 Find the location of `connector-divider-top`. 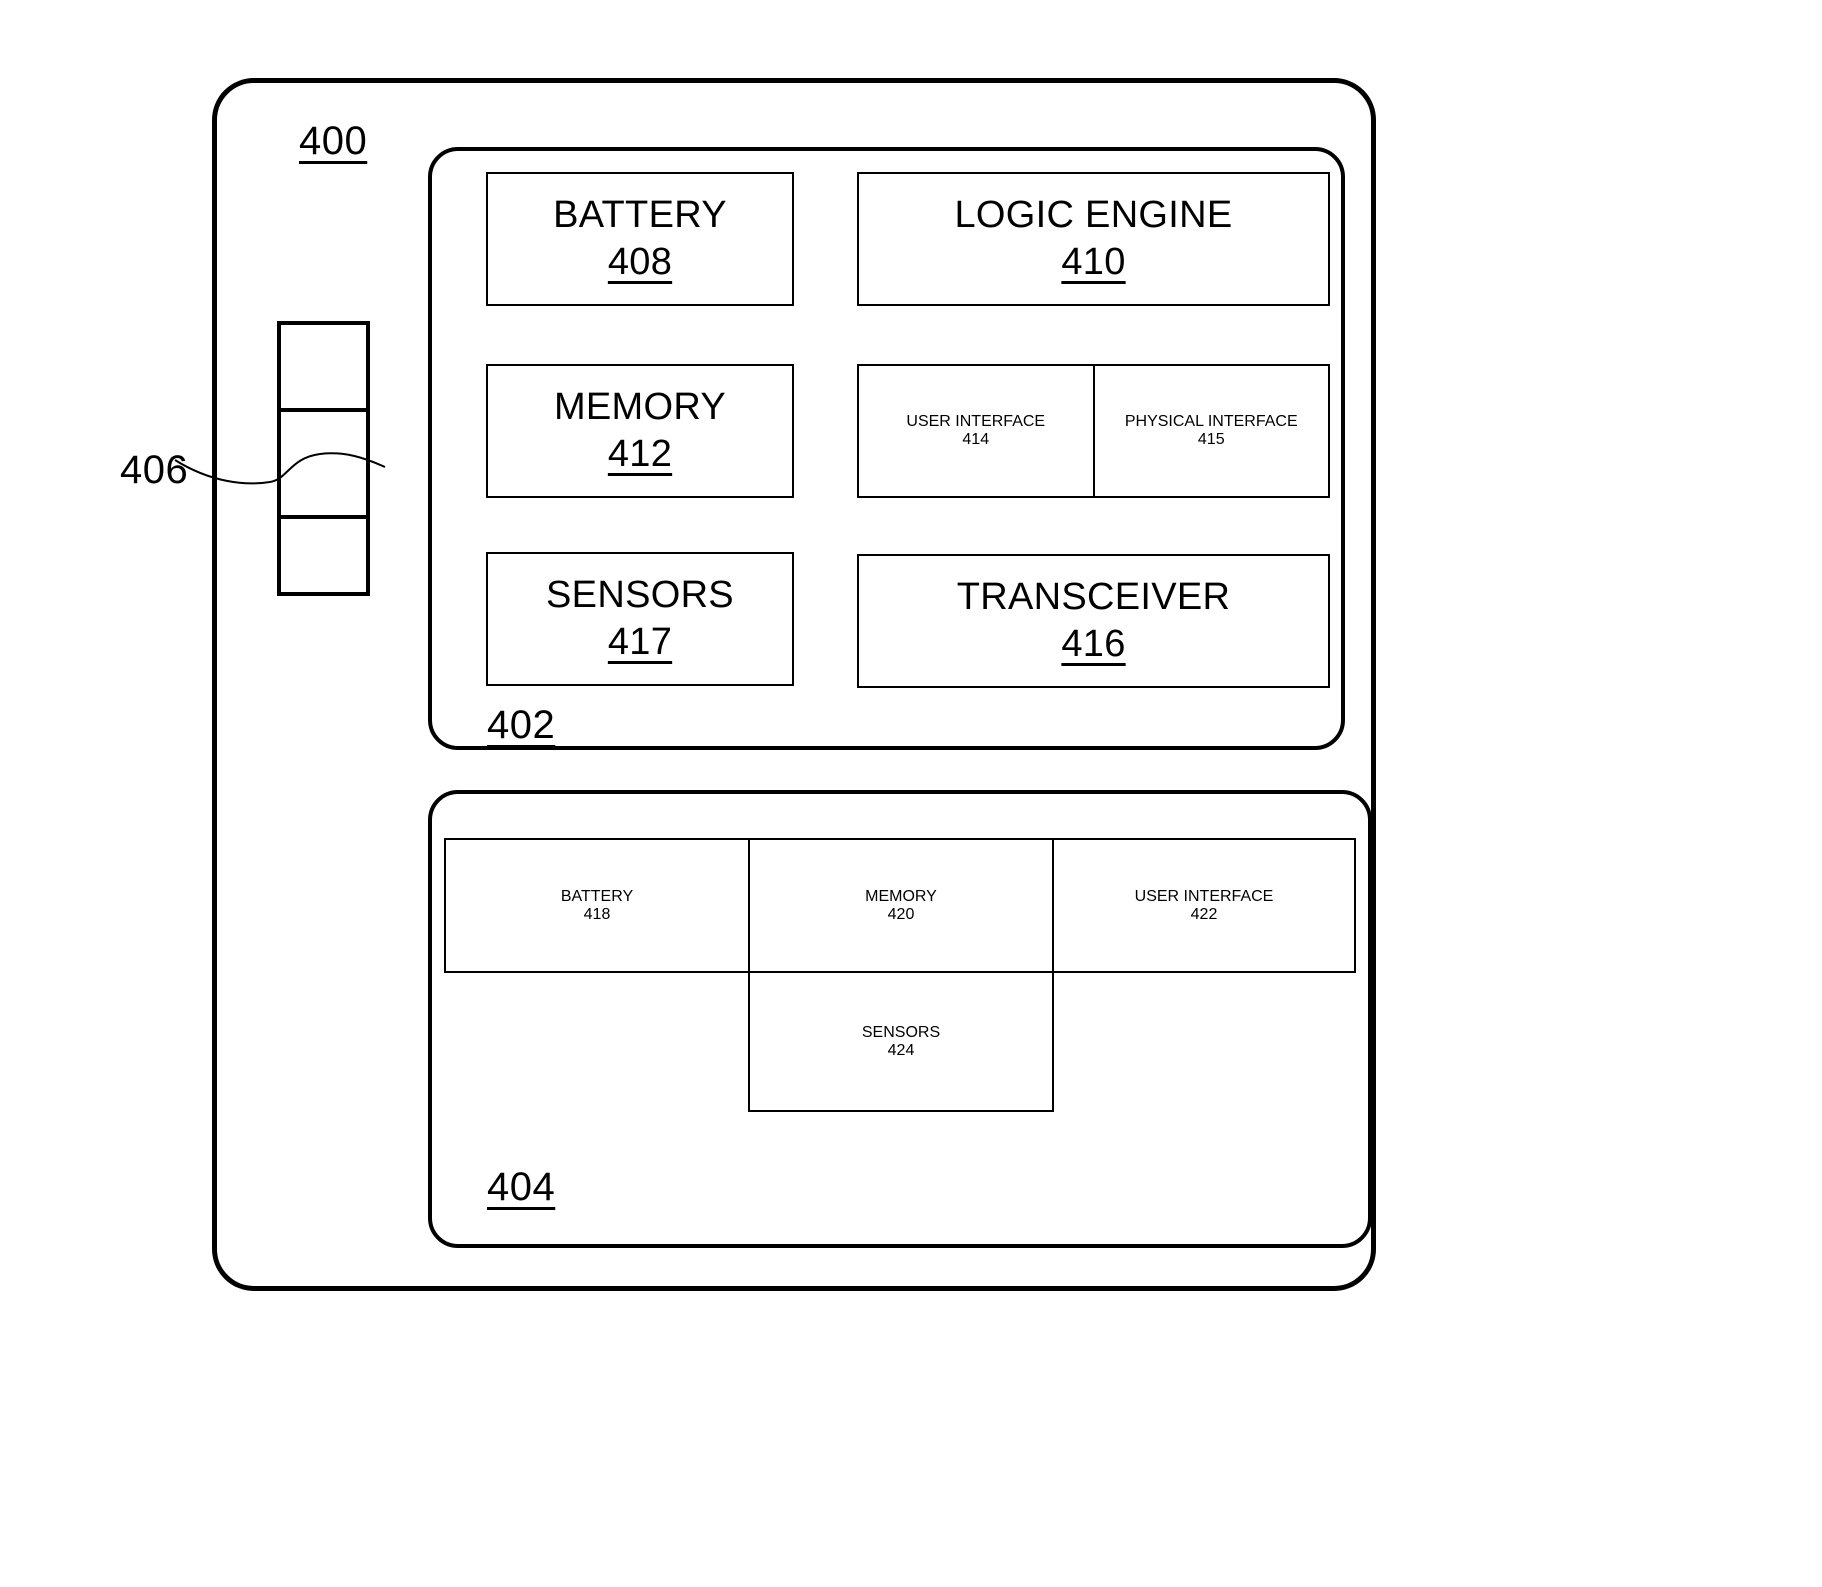

connector-divider-top is located at coordinates (323, 410).